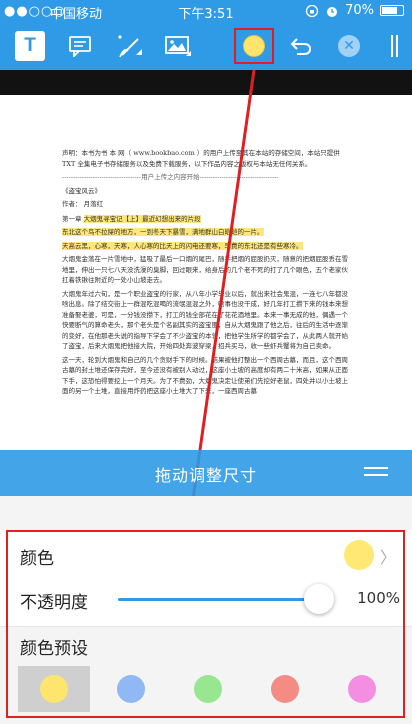 The image size is (412, 724). What do you see at coordinates (332, 11) in the screenshot?
I see `alarm-icon` at bounding box center [332, 11].